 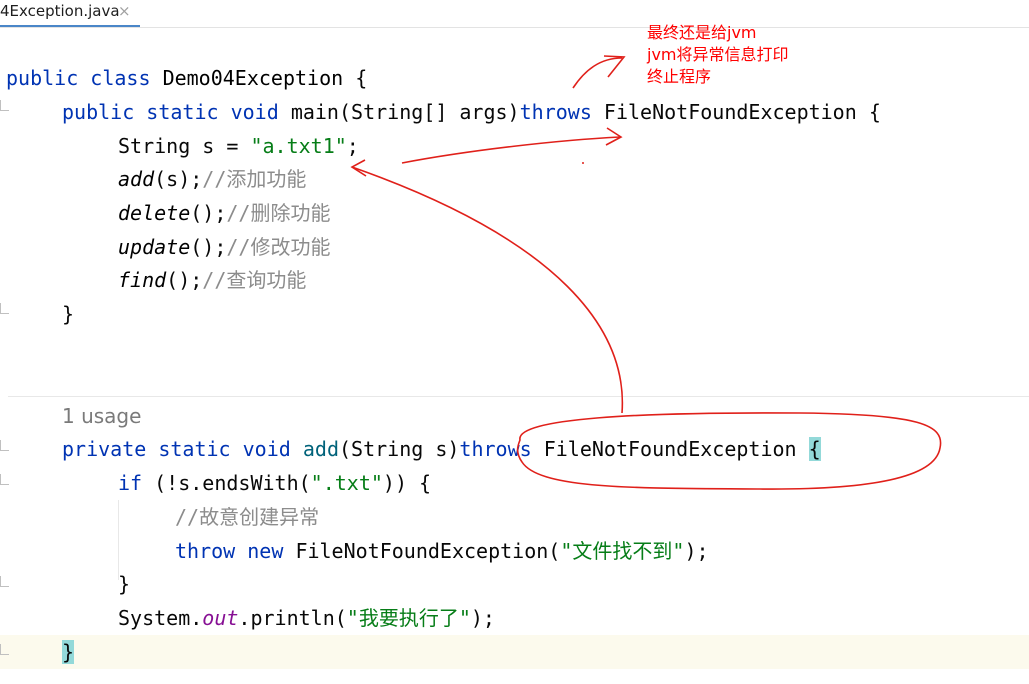 What do you see at coordinates (729, 451) in the screenshot?
I see `annotation-ellipse` at bounding box center [729, 451].